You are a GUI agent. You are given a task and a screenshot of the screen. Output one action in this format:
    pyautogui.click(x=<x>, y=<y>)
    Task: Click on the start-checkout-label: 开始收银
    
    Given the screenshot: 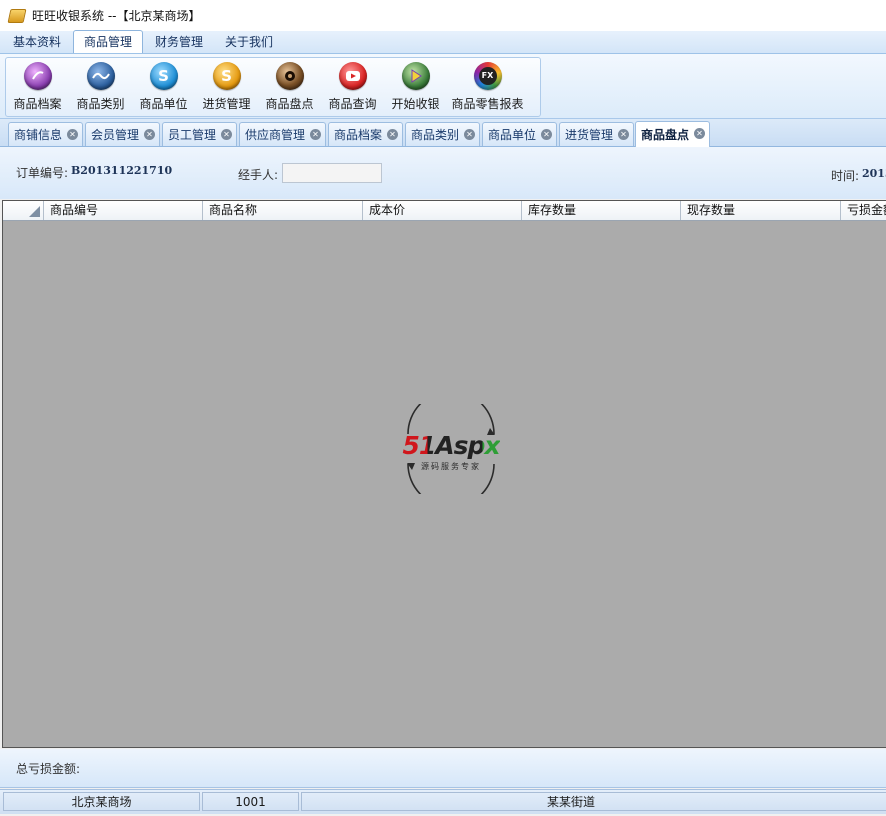 What is the action you would take?
    pyautogui.click(x=415, y=104)
    